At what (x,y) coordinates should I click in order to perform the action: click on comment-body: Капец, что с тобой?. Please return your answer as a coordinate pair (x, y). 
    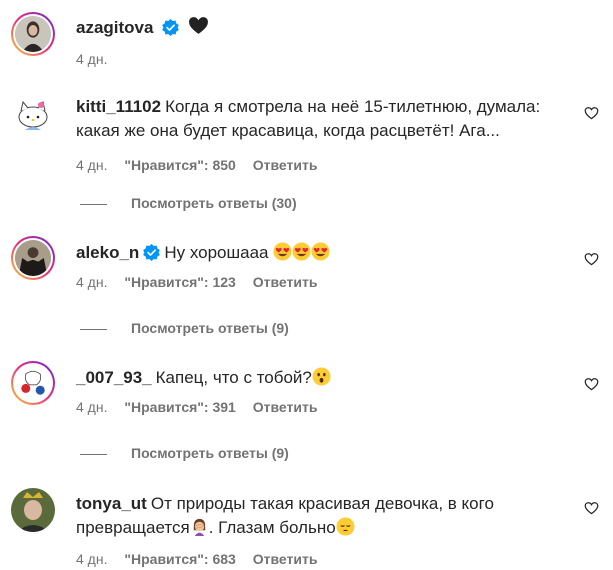
    Looking at the image, I should click on (233, 377).